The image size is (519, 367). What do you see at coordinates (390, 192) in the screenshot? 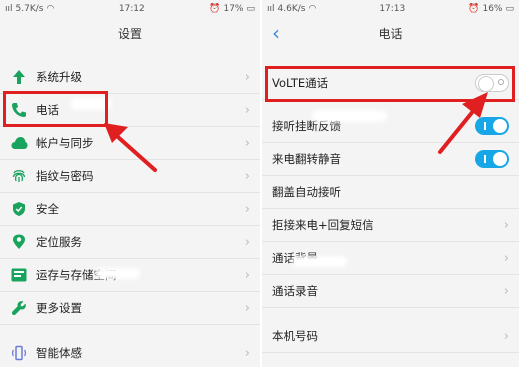
I see `flip-cover-auto-answer-setting: 翻盖自动接听` at bounding box center [390, 192].